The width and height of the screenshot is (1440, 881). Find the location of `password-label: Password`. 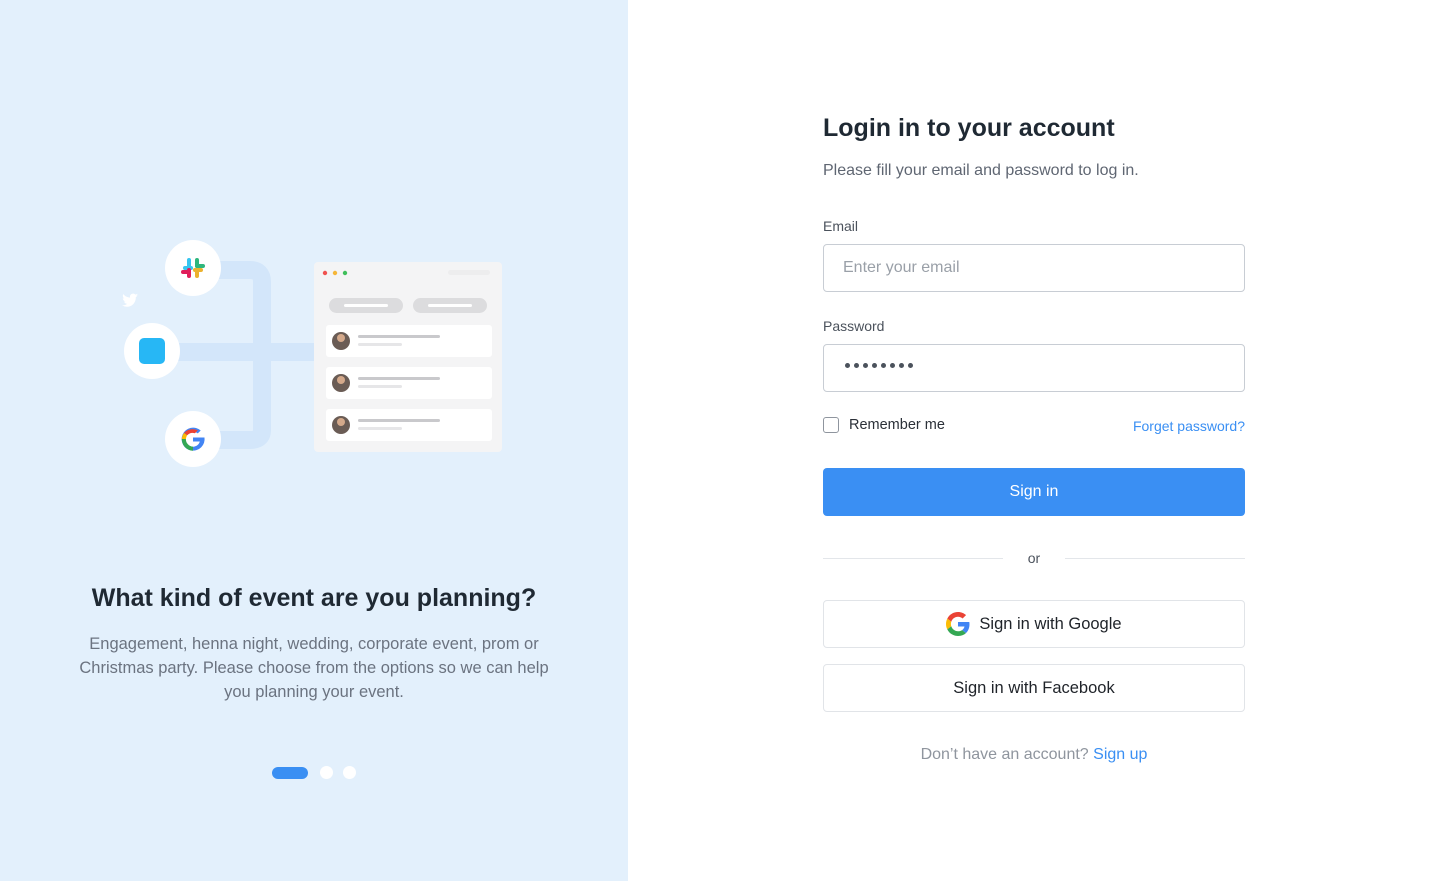

password-label: Password is located at coordinates (854, 326).